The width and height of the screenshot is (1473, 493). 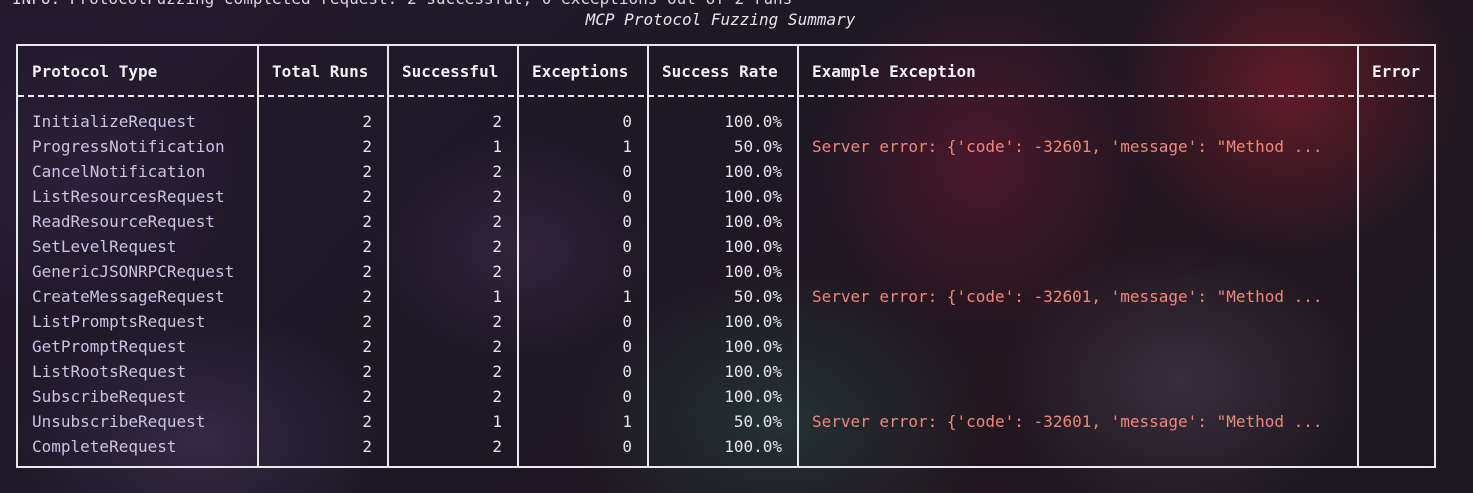 What do you see at coordinates (109, 346) in the screenshot?
I see `protocol-type-cell: GetPromptRequest` at bounding box center [109, 346].